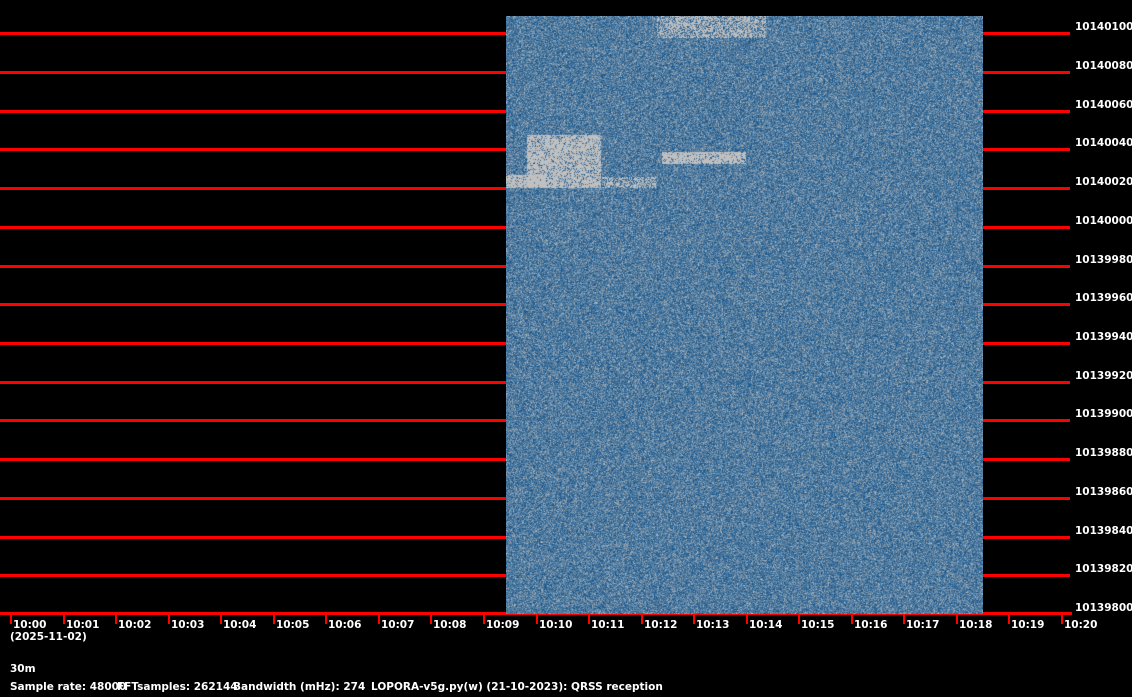  I want to click on time-label: 10:11, so click(607, 625).